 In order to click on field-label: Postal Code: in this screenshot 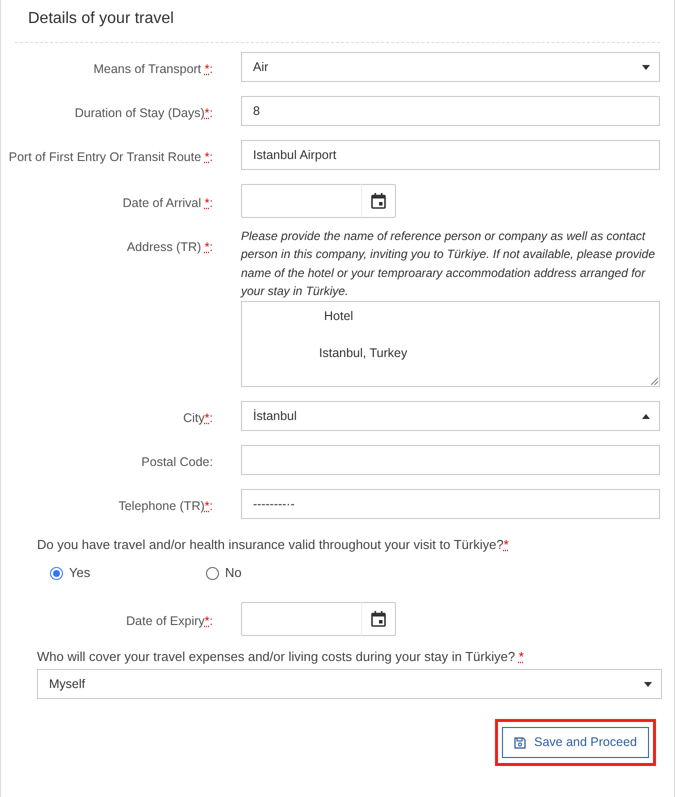, I will do `click(177, 463)`.